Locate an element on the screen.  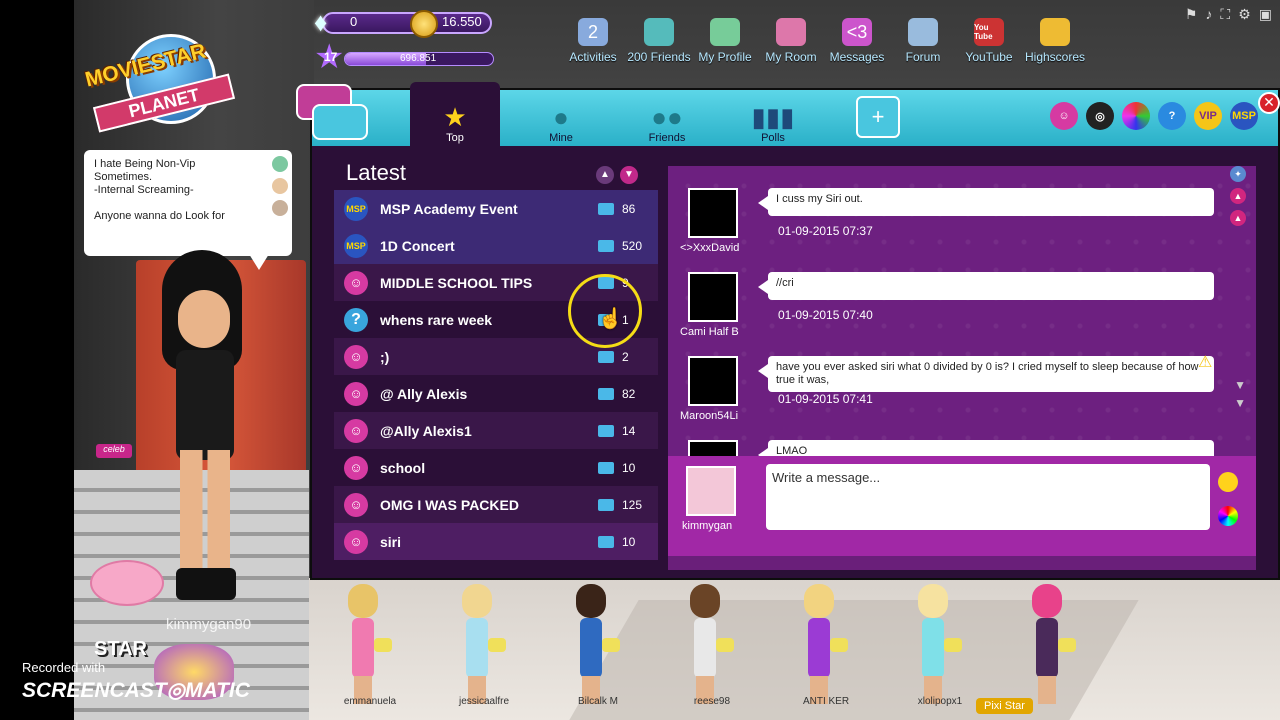
exit-icon: ▣ is located at coordinates (1265, 14).